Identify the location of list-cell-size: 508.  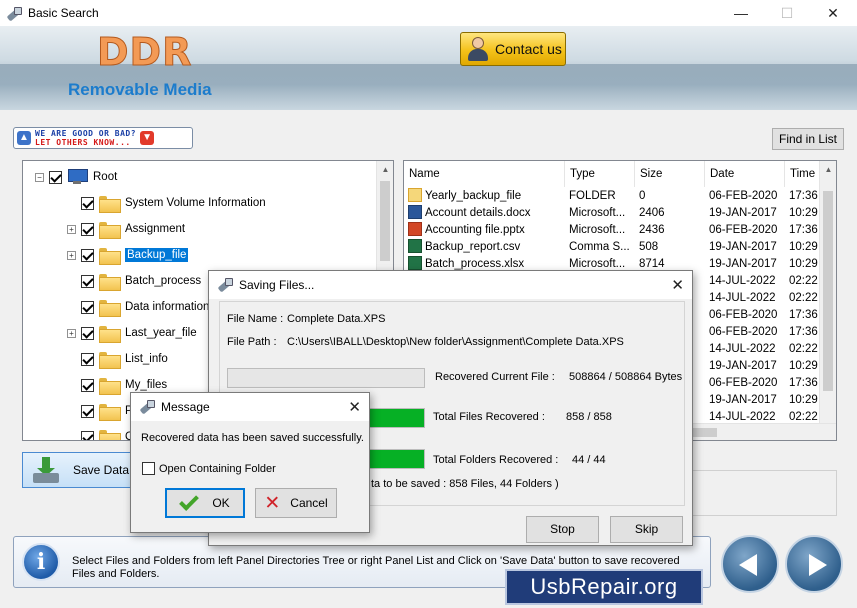
(670, 247).